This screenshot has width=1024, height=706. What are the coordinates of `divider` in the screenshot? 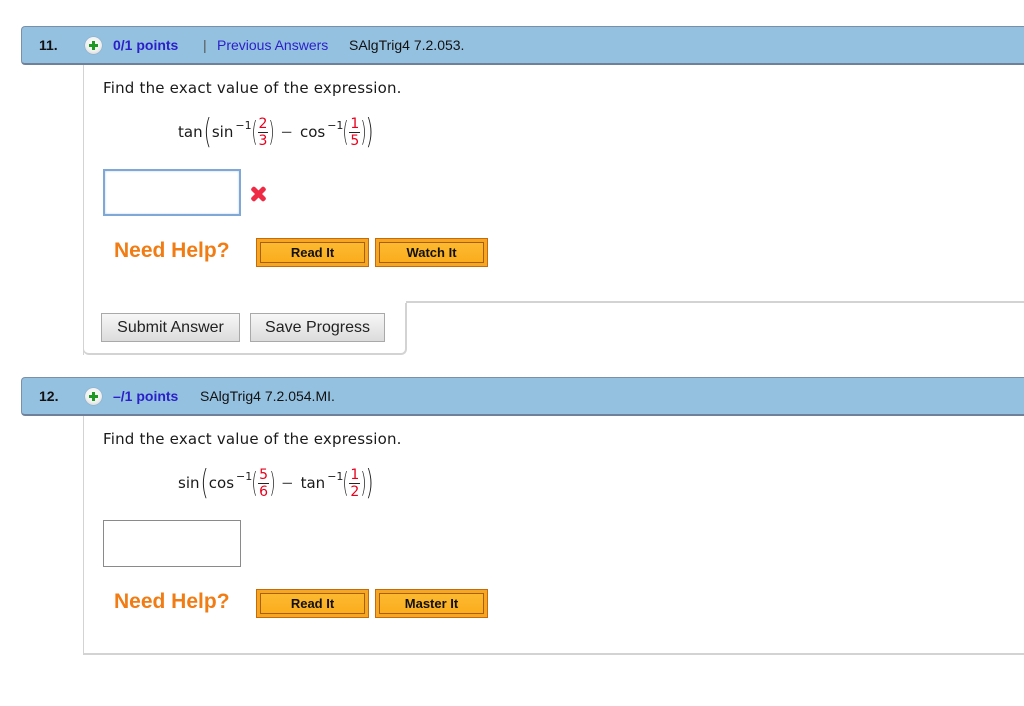 It's located at (715, 302).